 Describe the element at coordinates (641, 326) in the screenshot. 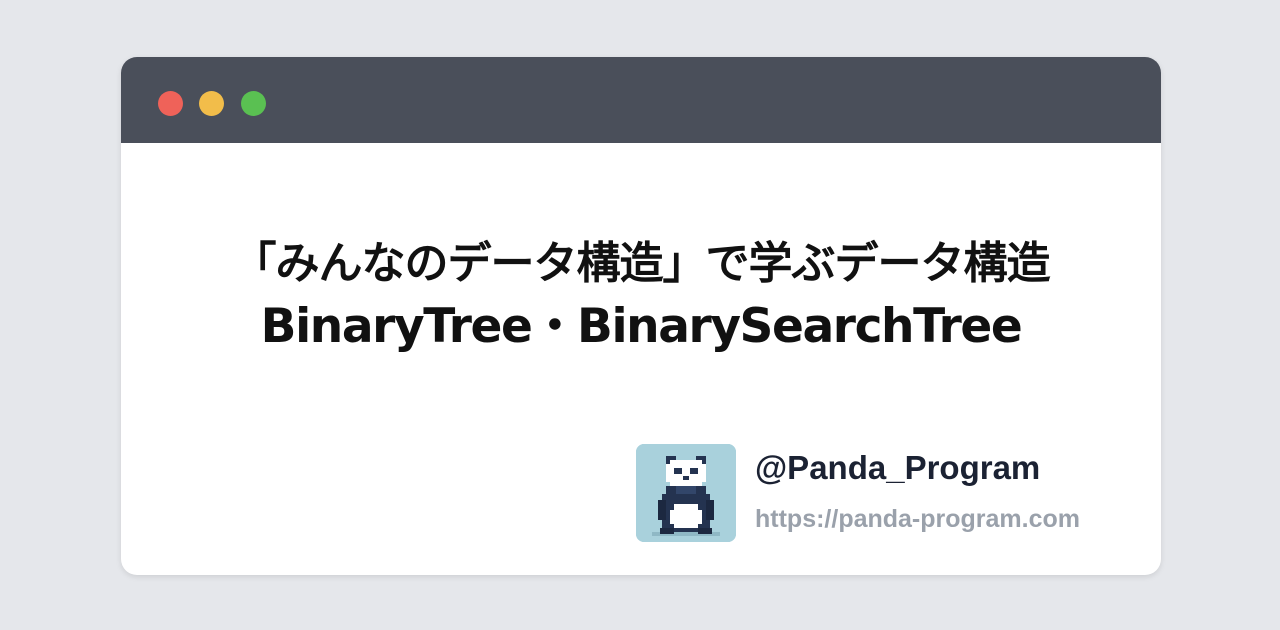

I see `title-line-english: BinaryTree・BinarySearchTree` at that location.